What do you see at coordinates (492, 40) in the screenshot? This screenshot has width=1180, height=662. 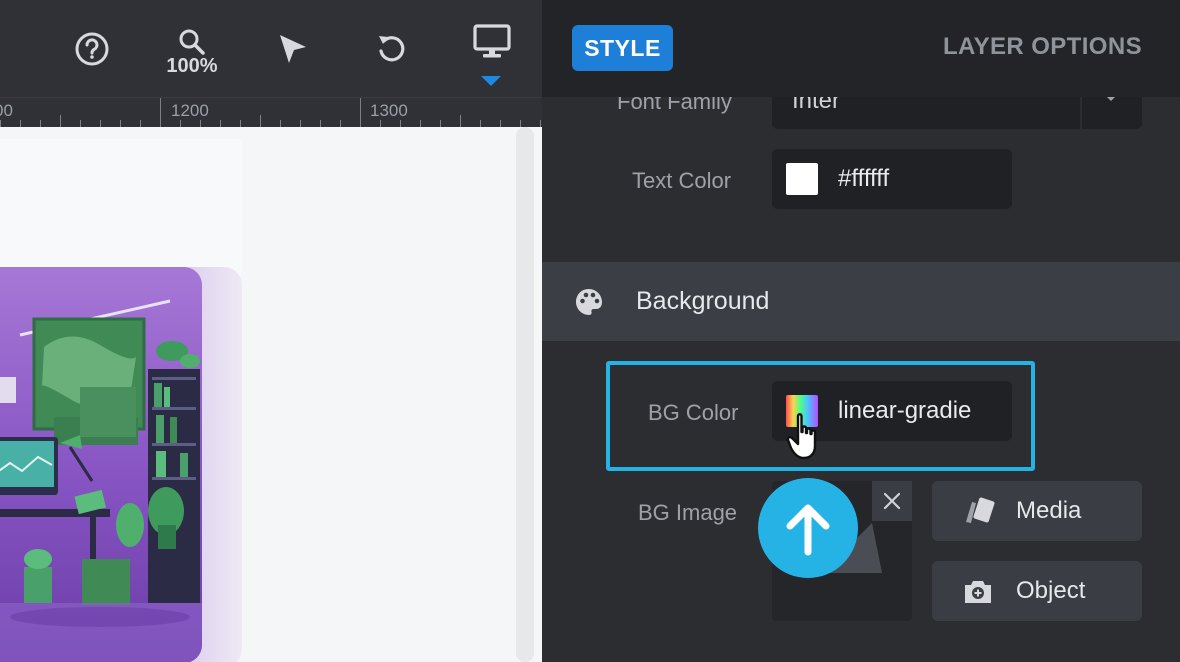 I see `desktop-monitor-icon` at bounding box center [492, 40].